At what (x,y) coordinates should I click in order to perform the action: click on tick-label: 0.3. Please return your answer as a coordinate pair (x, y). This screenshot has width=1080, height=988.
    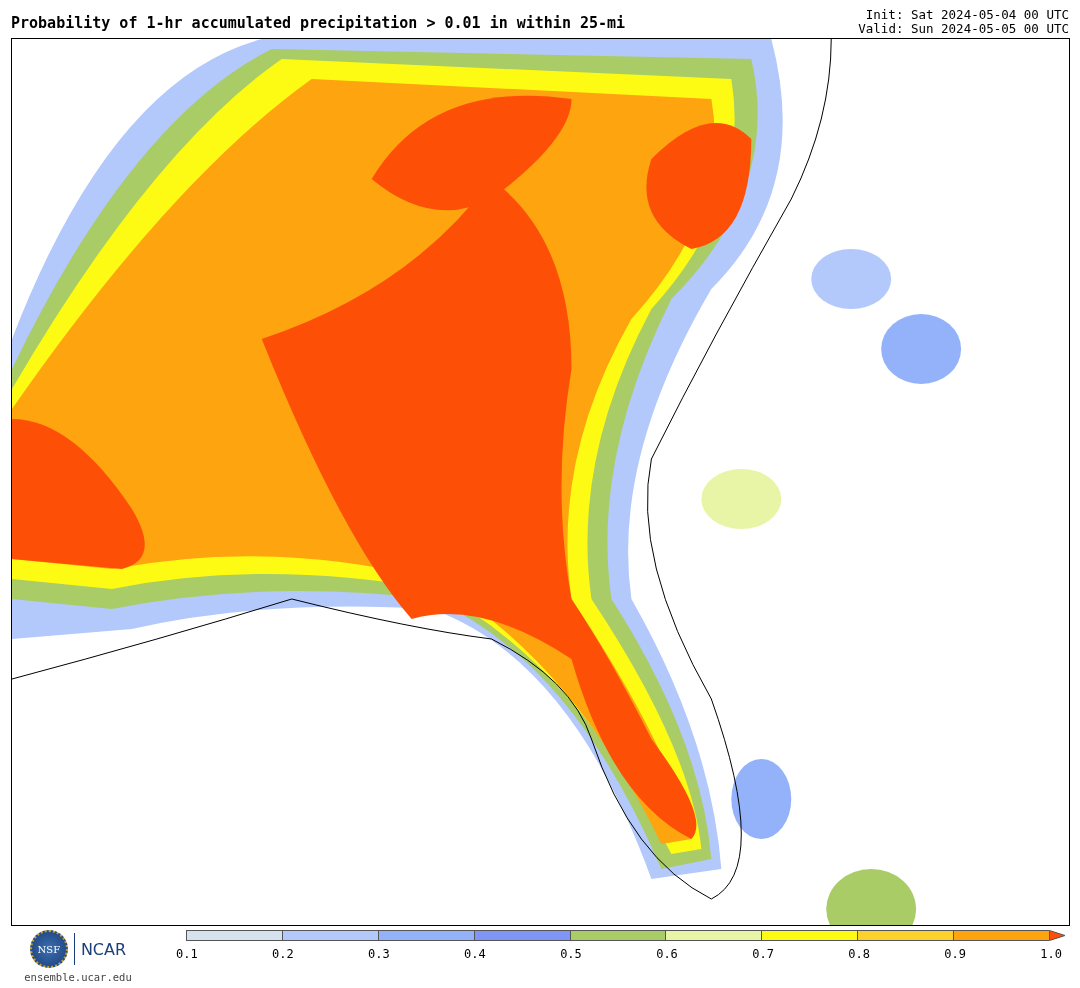
    Looking at the image, I should click on (379, 954).